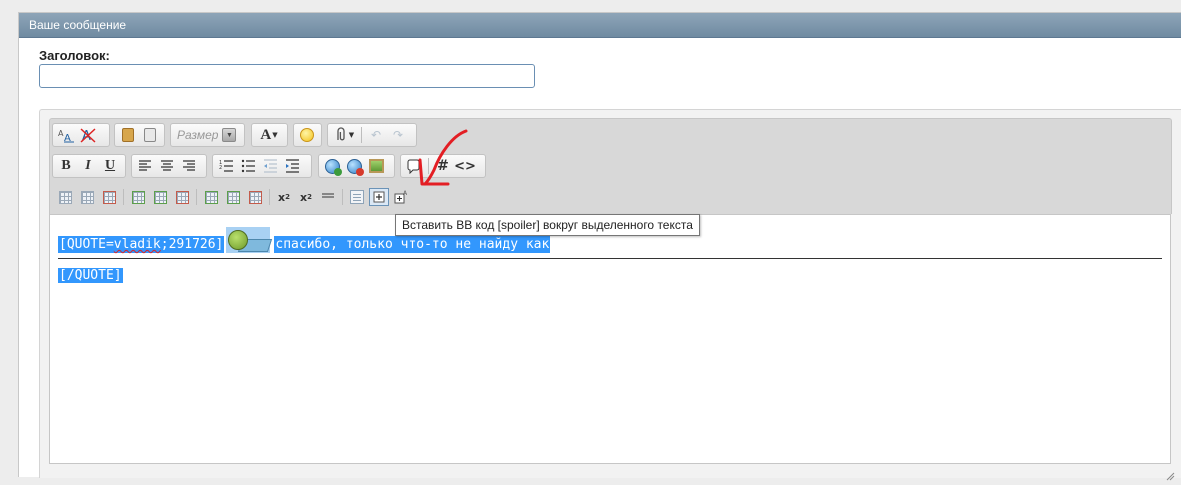  I want to click on attach-undo-group: ▼ ↶ ↷, so click(372, 135).